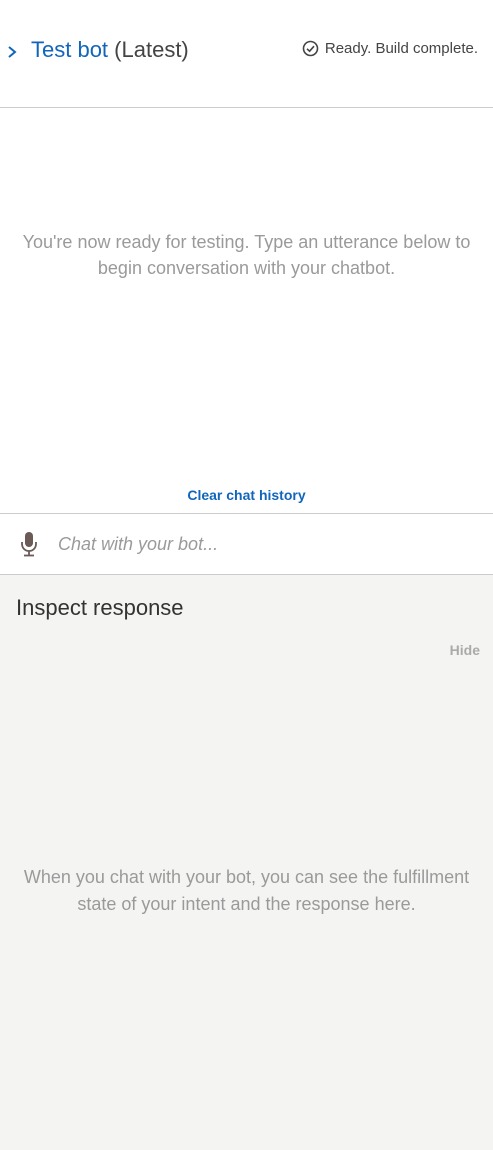  I want to click on test-bot-link: Test bot, so click(69, 49).